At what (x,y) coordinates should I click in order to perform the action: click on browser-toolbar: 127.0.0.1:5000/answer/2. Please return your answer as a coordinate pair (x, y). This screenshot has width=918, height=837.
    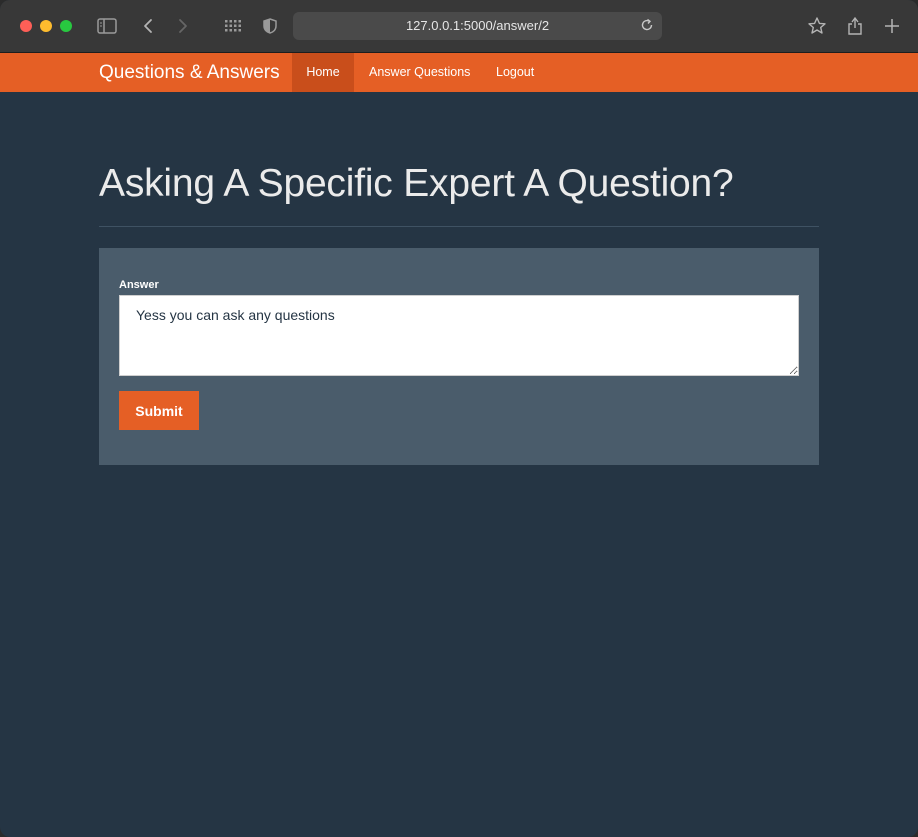
    Looking at the image, I should click on (459, 26).